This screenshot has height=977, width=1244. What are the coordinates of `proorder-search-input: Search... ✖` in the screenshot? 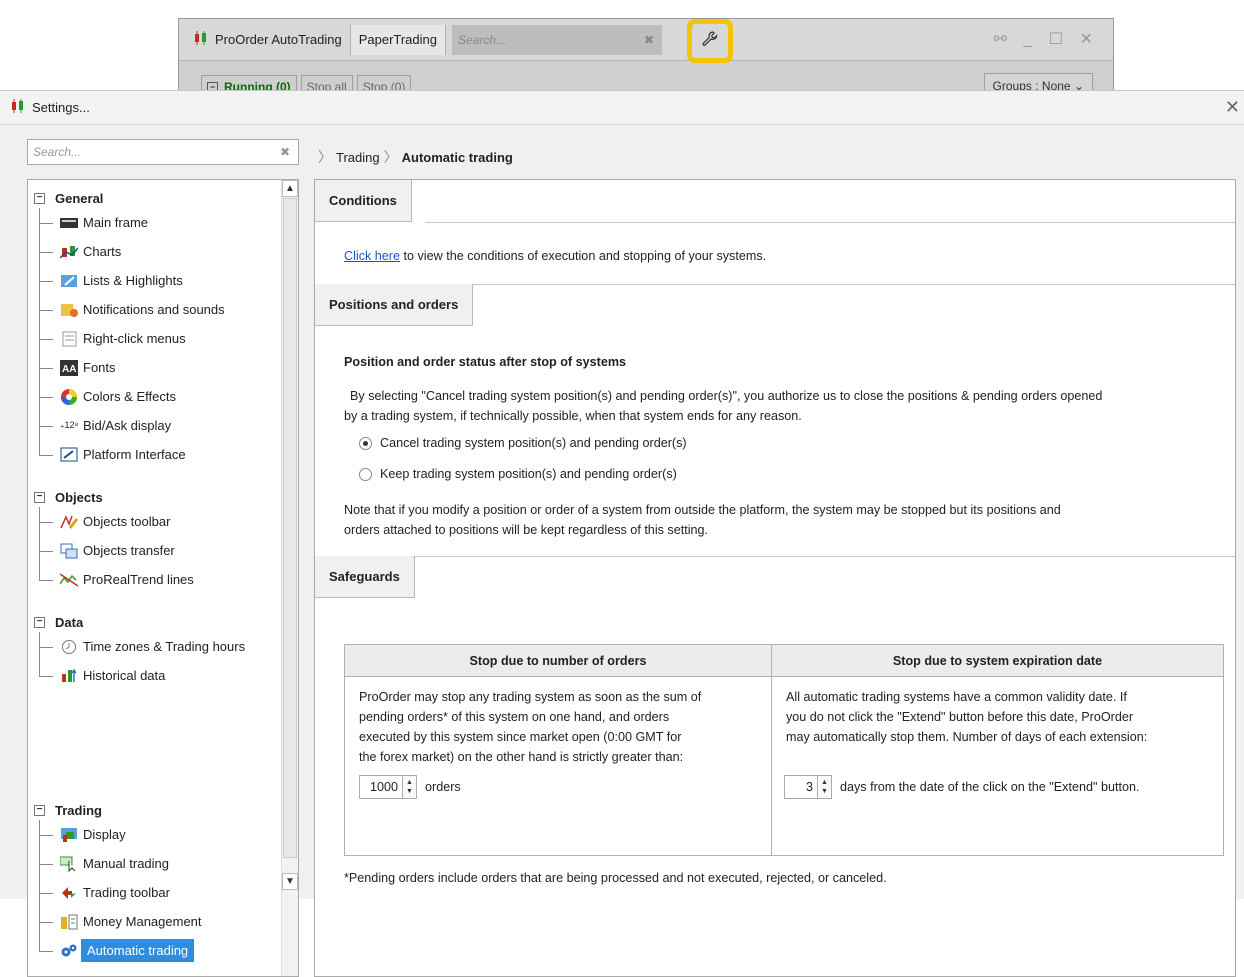 It's located at (557, 39).